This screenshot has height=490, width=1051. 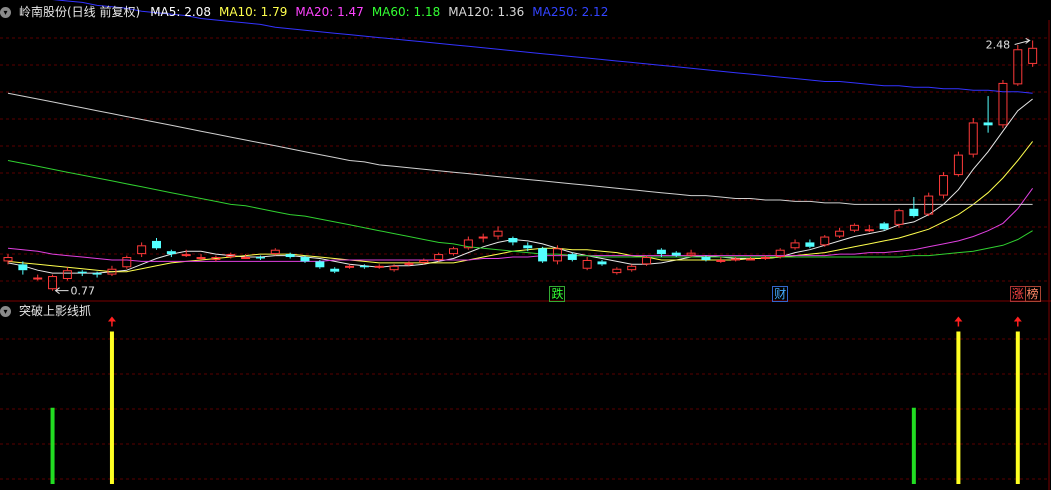 I want to click on high-price-label: 2.48, so click(x=998, y=44).